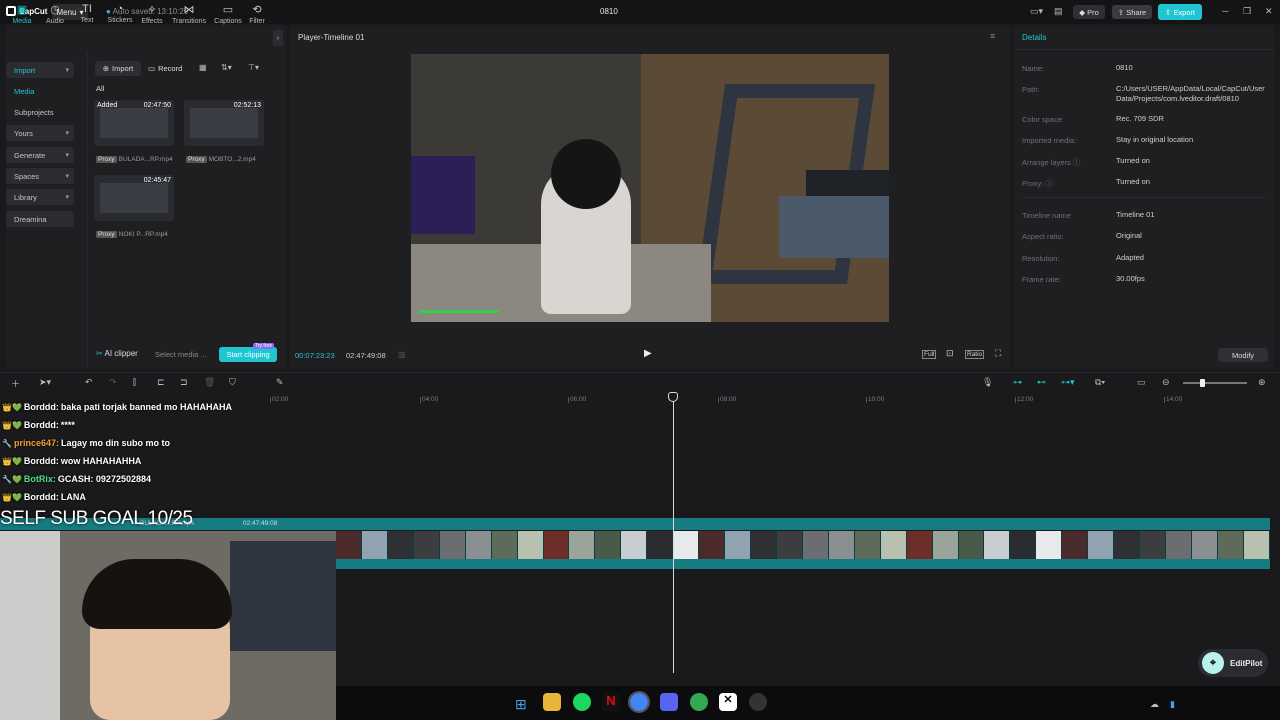  What do you see at coordinates (40, 133) in the screenshot?
I see `sidebar-item-yours: Yours ▾` at bounding box center [40, 133].